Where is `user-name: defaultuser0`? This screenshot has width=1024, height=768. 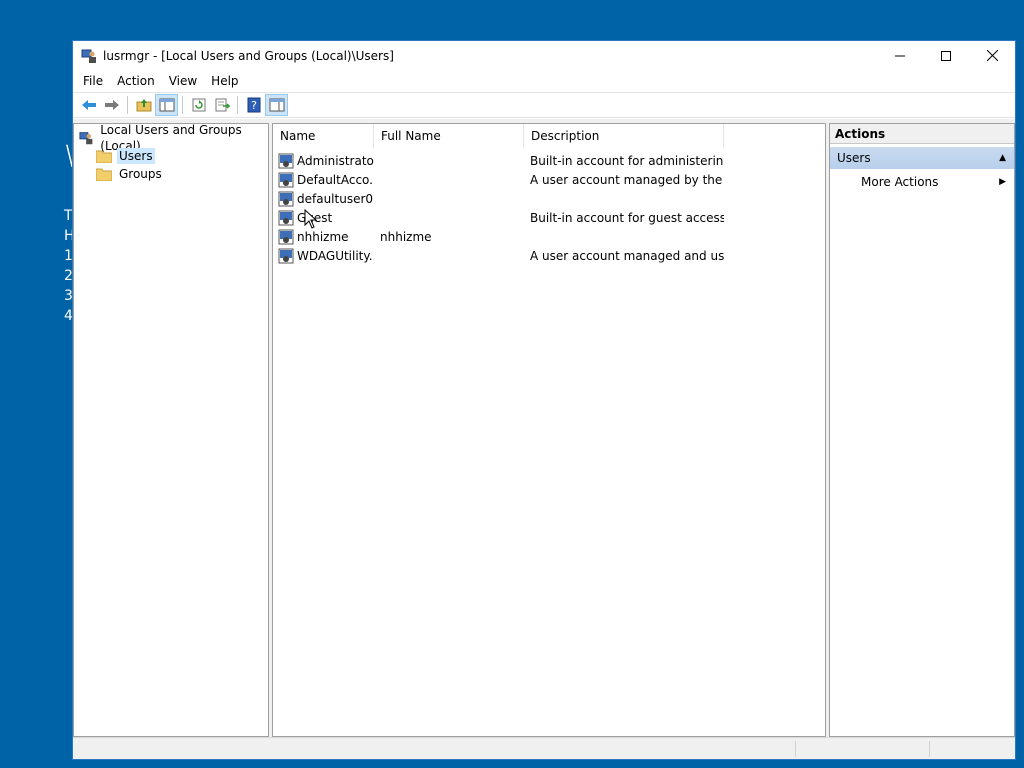 user-name: defaultuser0 is located at coordinates (335, 198).